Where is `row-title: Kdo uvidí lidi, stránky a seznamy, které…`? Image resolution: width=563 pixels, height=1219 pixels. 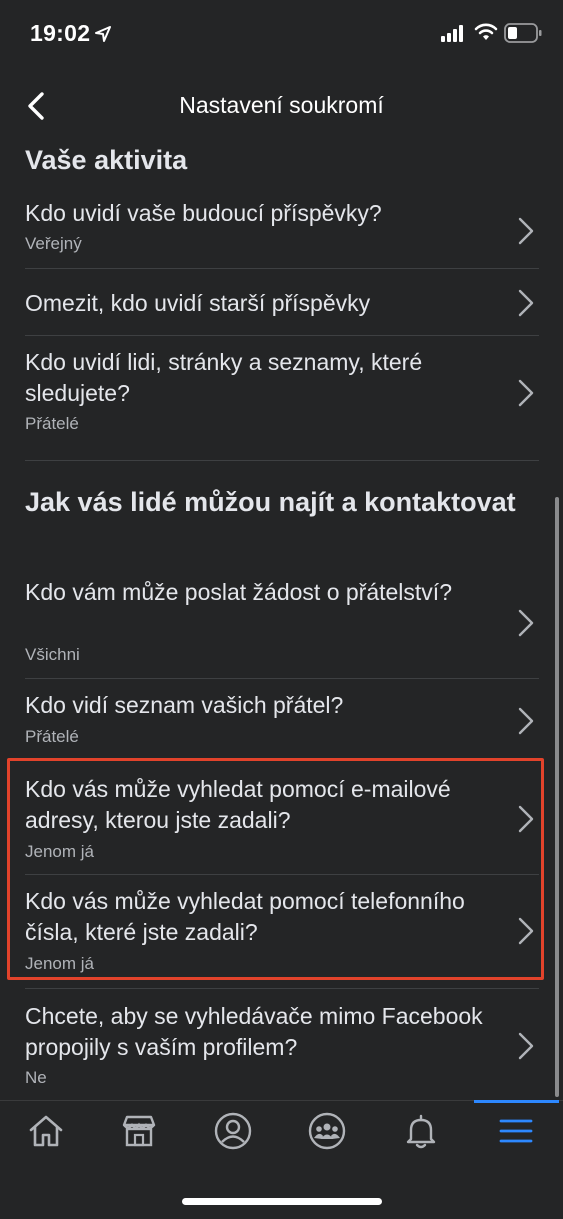 row-title: Kdo uvidí lidi, stránky a seznamy, které… is located at coordinates (224, 377).